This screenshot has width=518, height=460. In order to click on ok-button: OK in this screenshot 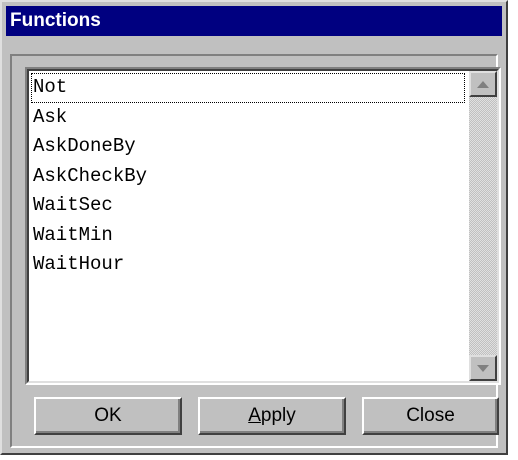, I will do `click(108, 416)`.